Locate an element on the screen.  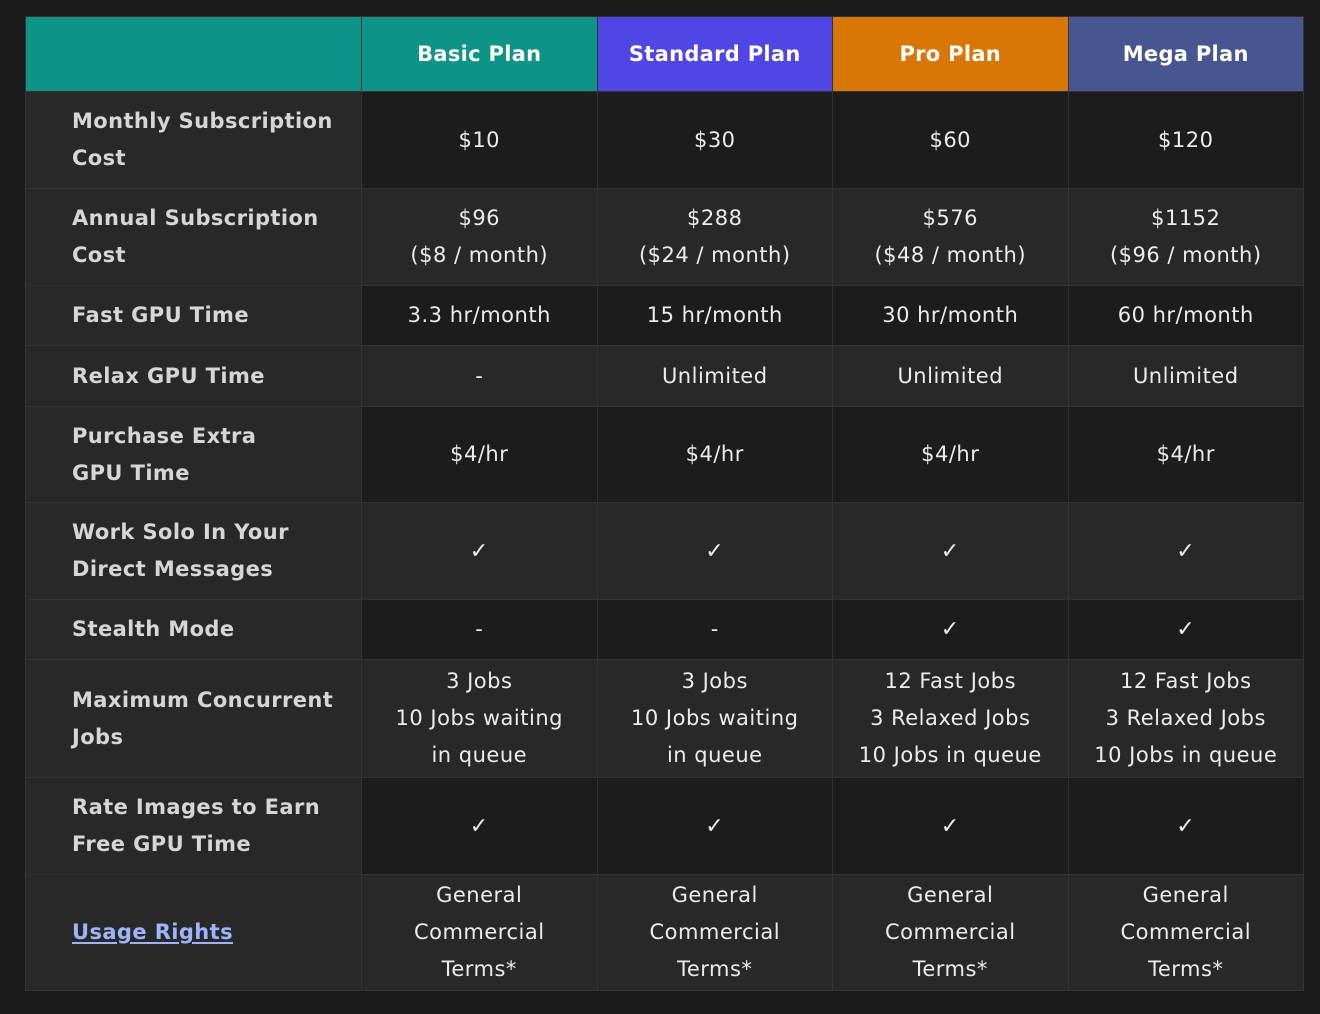
row-label-line: Usage Rights is located at coordinates (206, 932).